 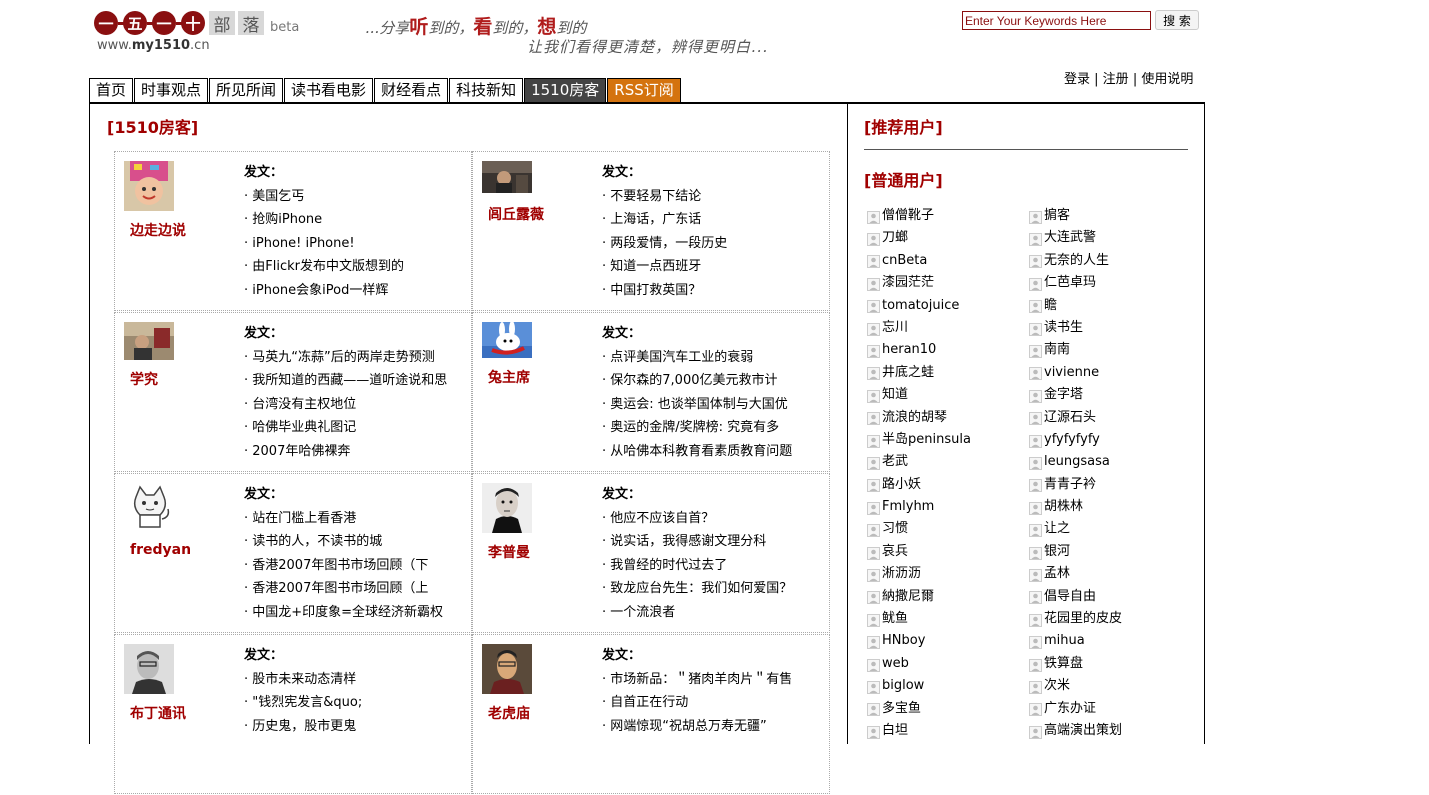 I want to click on user-link: 流浪的胡琴, so click(x=948, y=418).